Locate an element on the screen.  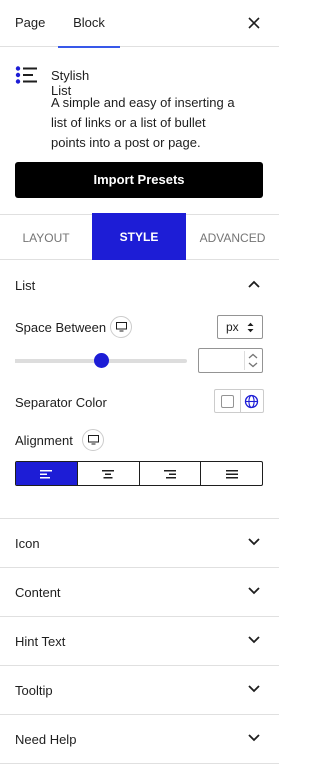
align-center-button is located at coordinates (109, 473).